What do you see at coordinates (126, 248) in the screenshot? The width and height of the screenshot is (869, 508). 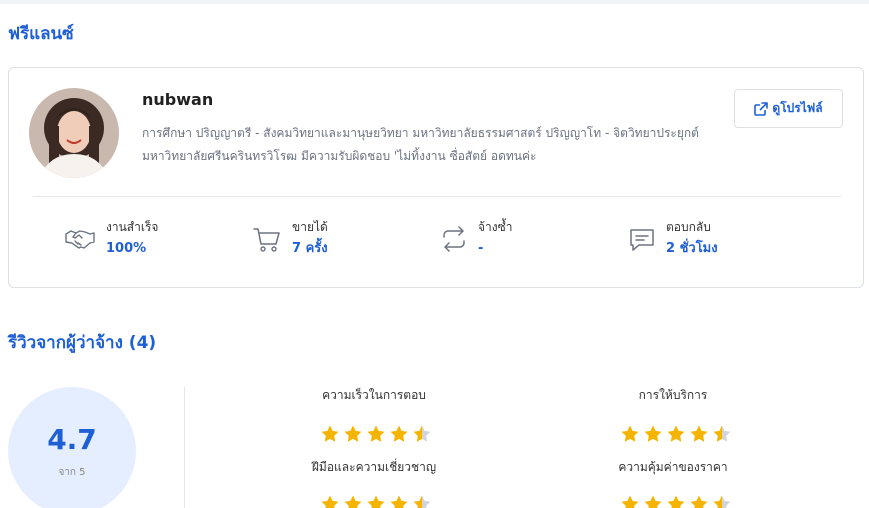 I see `stat-value: 100%` at bounding box center [126, 248].